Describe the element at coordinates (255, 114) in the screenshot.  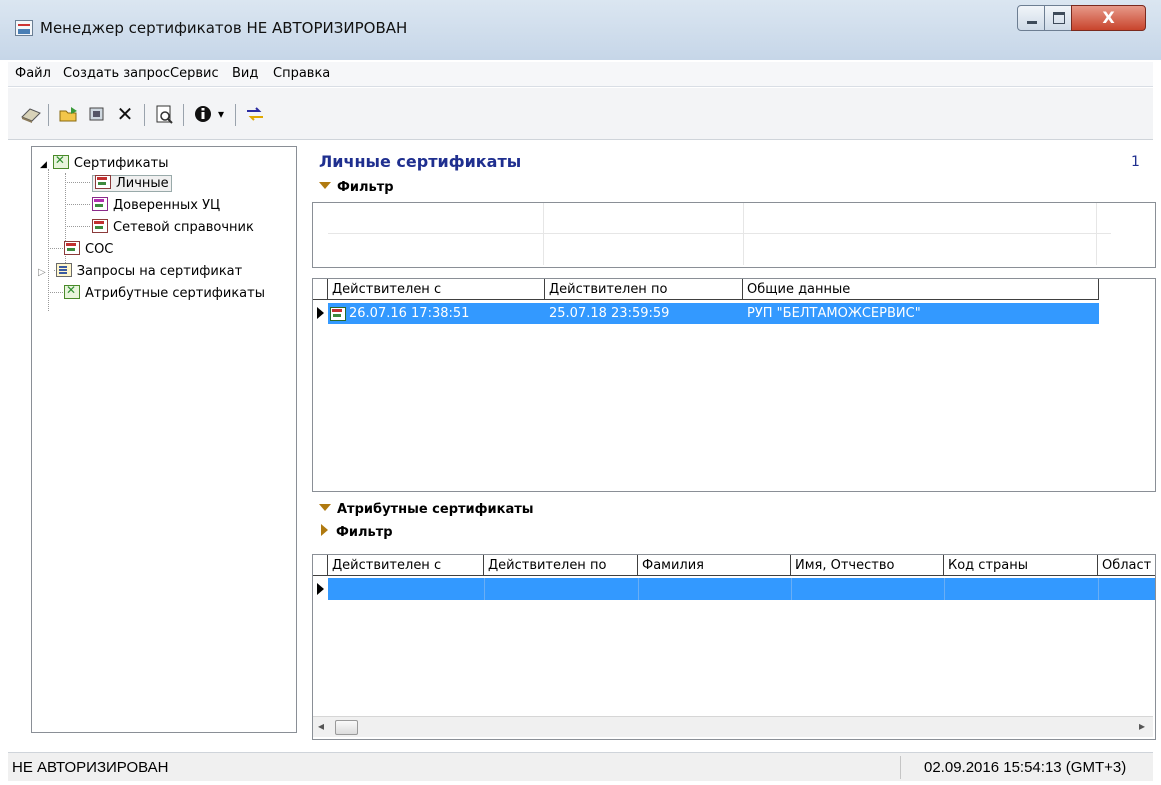
I see `refresh-swap-icon` at that location.